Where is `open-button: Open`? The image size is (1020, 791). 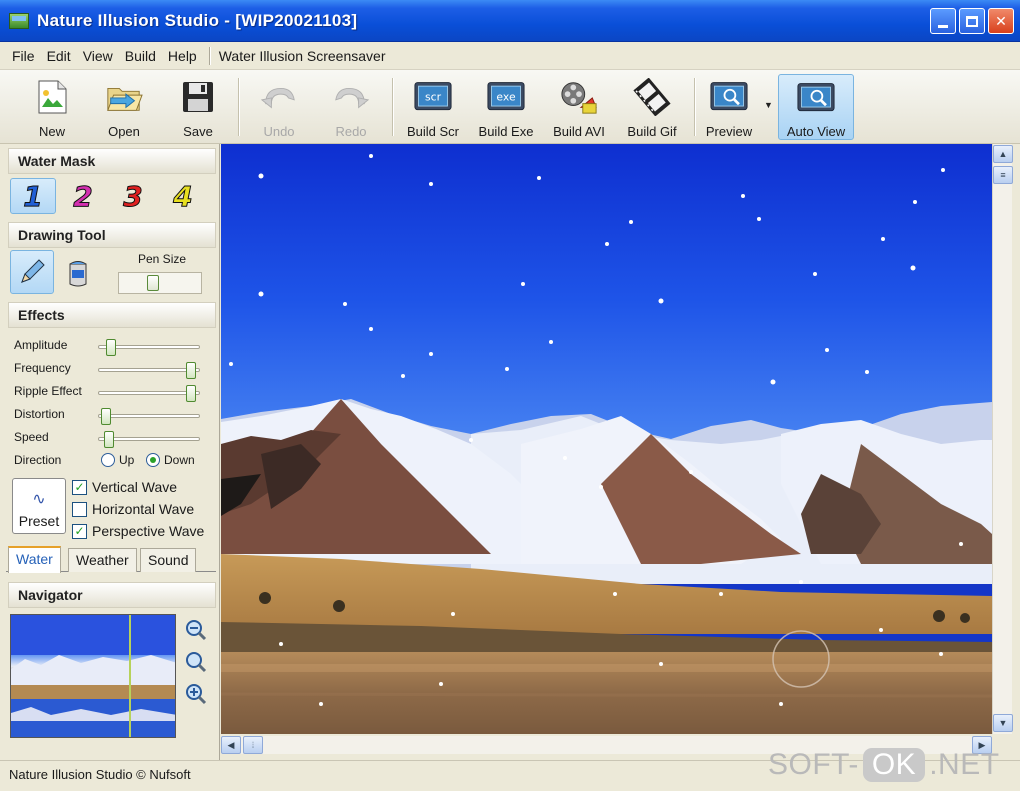 open-button: Open is located at coordinates (124, 107).